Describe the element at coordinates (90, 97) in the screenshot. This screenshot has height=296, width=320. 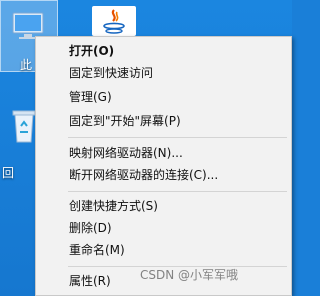
I see `menu-item-manage-label: 管理(G)` at that location.